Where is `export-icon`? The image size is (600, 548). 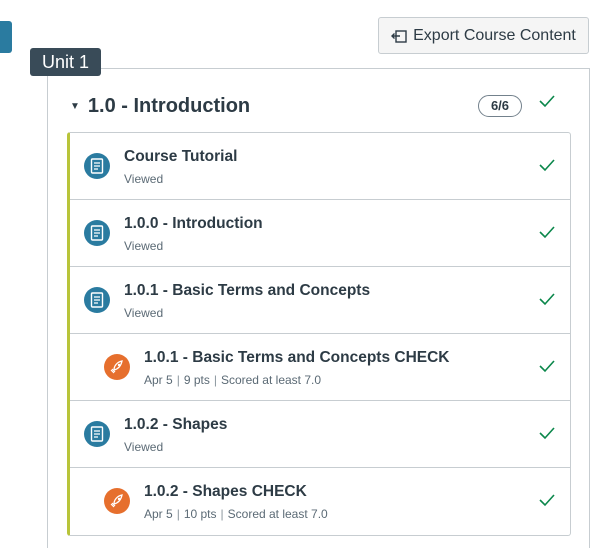 export-icon is located at coordinates (399, 36).